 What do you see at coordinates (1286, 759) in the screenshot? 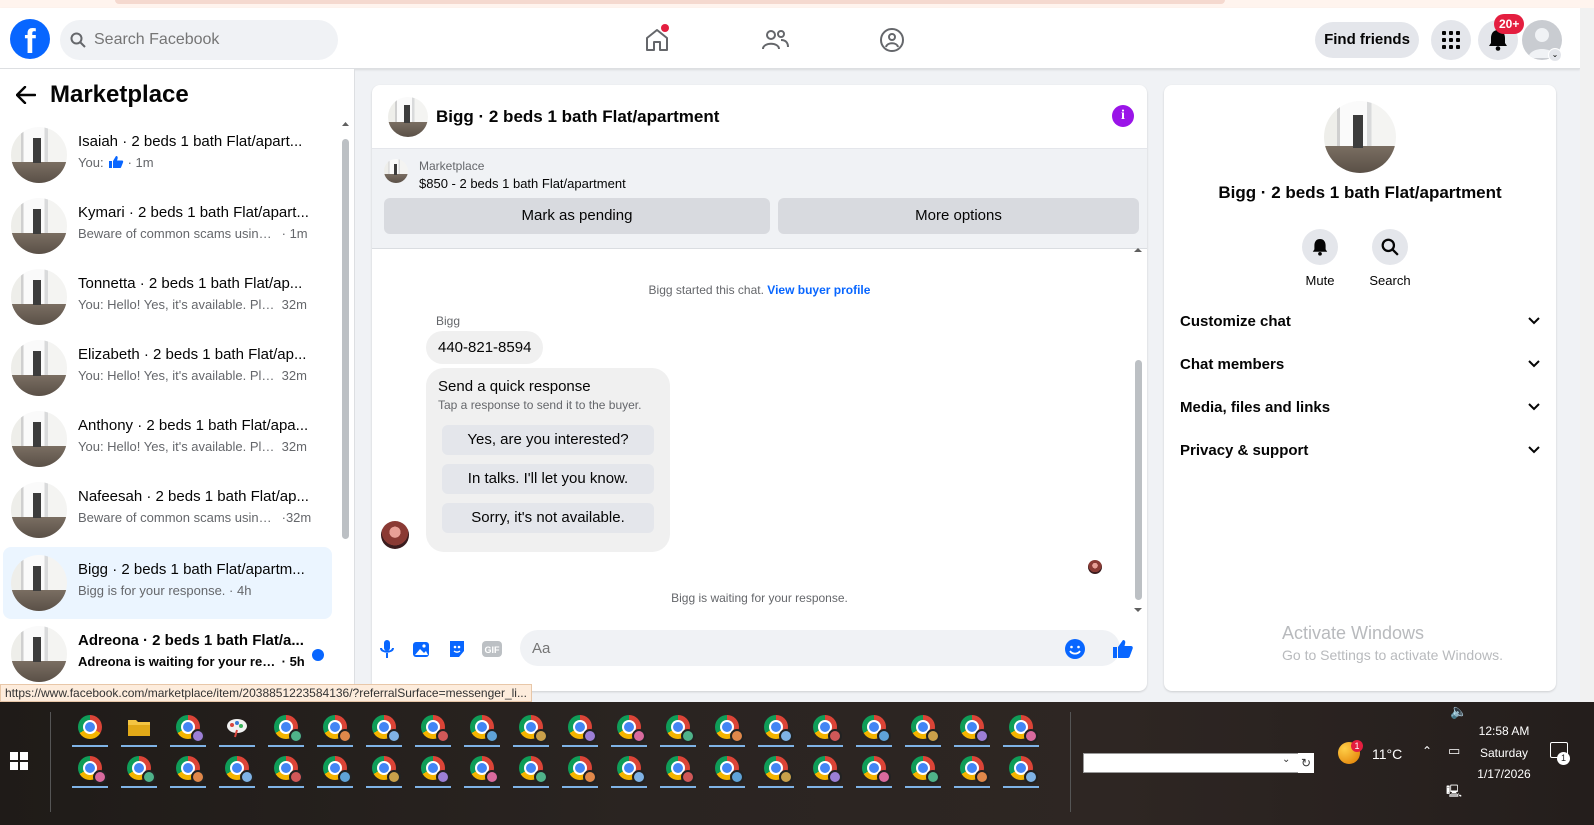
I see `chevron-down-icon: ⌄` at bounding box center [1286, 759].